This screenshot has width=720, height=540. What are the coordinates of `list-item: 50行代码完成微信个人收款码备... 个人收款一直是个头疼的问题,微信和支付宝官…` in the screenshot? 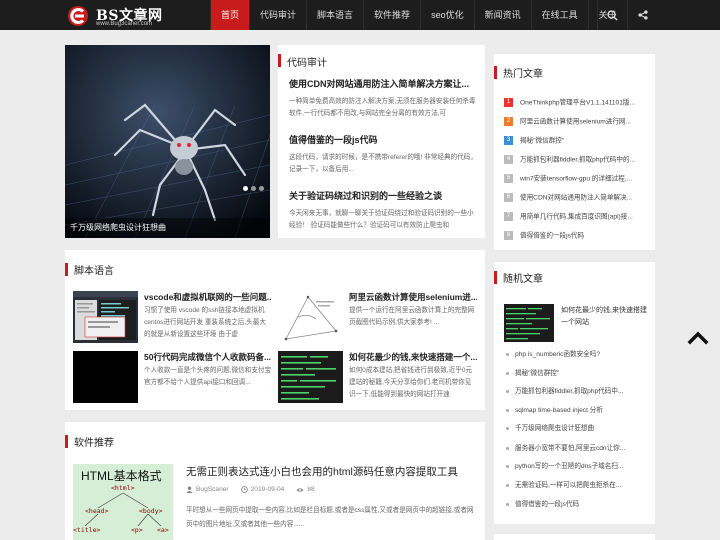 It's located at (173, 377).